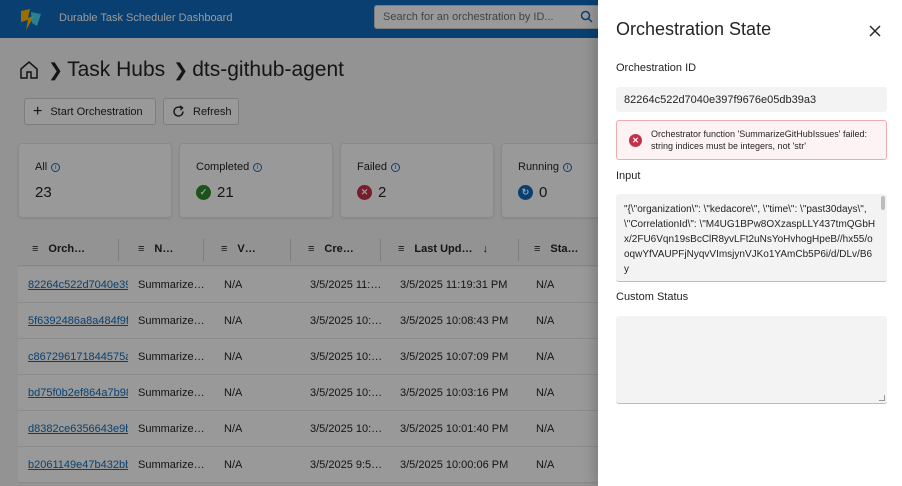 The width and height of the screenshot is (902, 486). Describe the element at coordinates (694, 29) in the screenshot. I see `panel-title: Orchestration State` at that location.